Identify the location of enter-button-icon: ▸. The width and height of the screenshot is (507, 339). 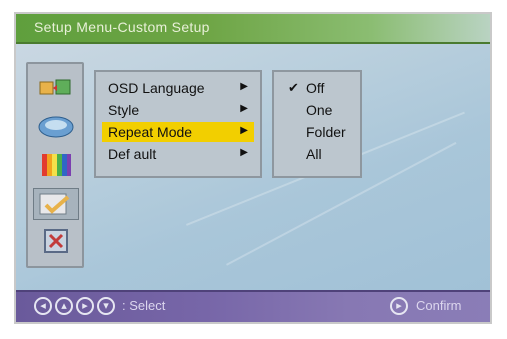
(399, 306).